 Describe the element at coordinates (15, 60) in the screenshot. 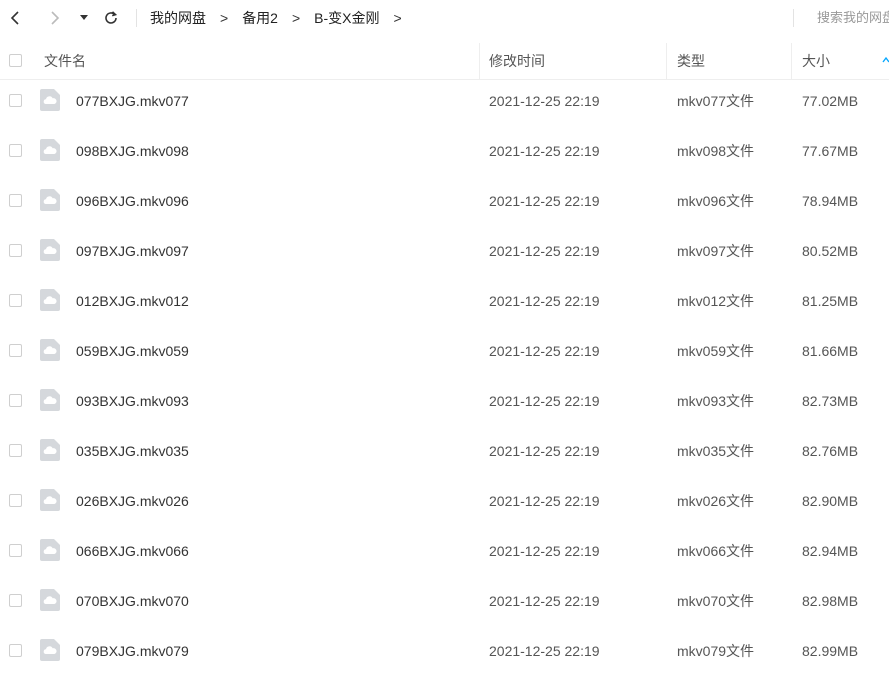

I see `select-all-checkbox` at that location.